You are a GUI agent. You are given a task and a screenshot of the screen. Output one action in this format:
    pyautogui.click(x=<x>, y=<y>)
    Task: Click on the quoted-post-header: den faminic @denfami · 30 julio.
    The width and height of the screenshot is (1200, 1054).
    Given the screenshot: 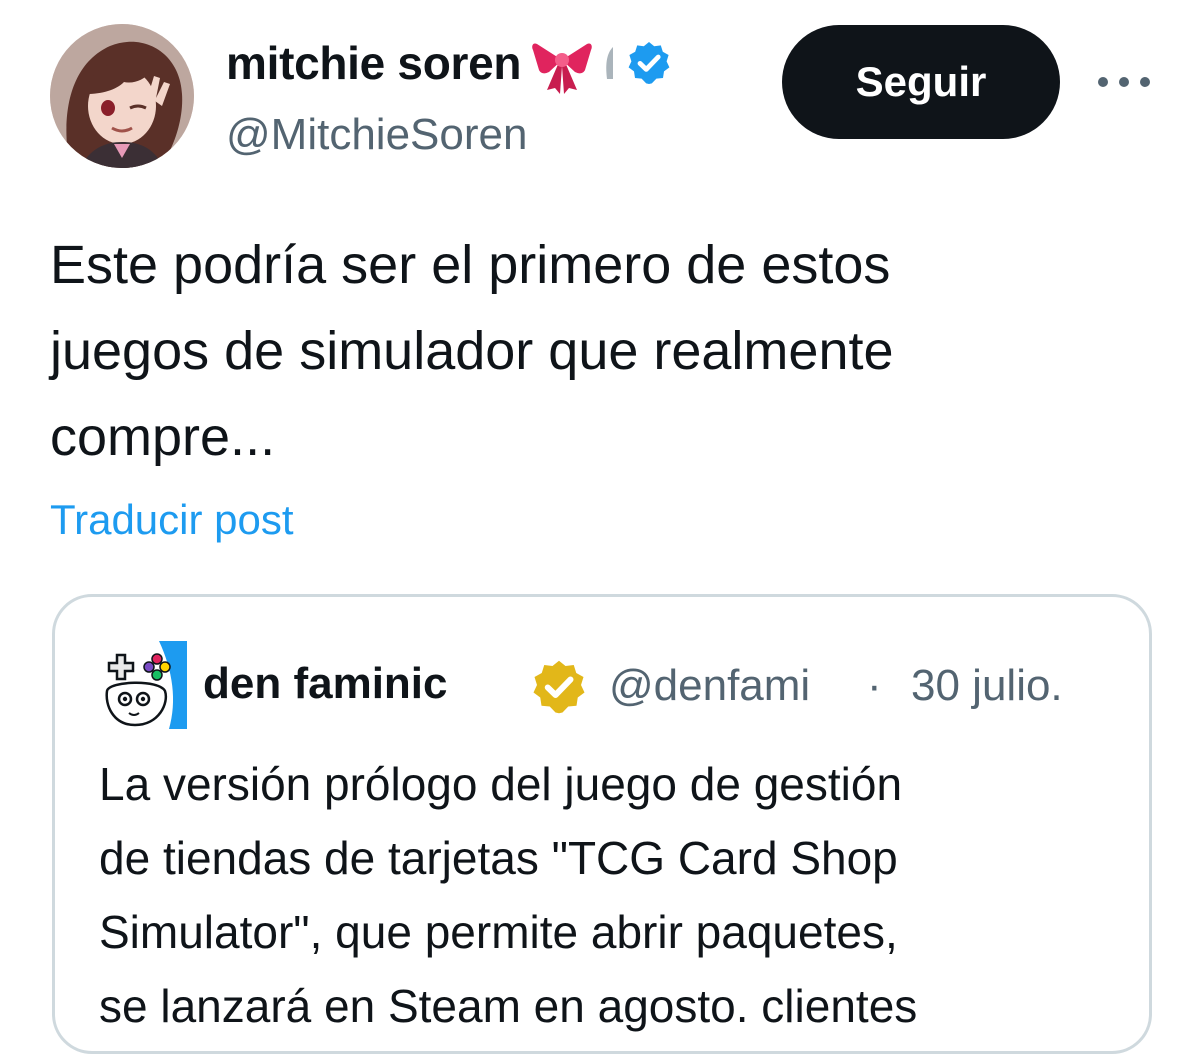 What is the action you would take?
    pyautogui.click(x=609, y=687)
    